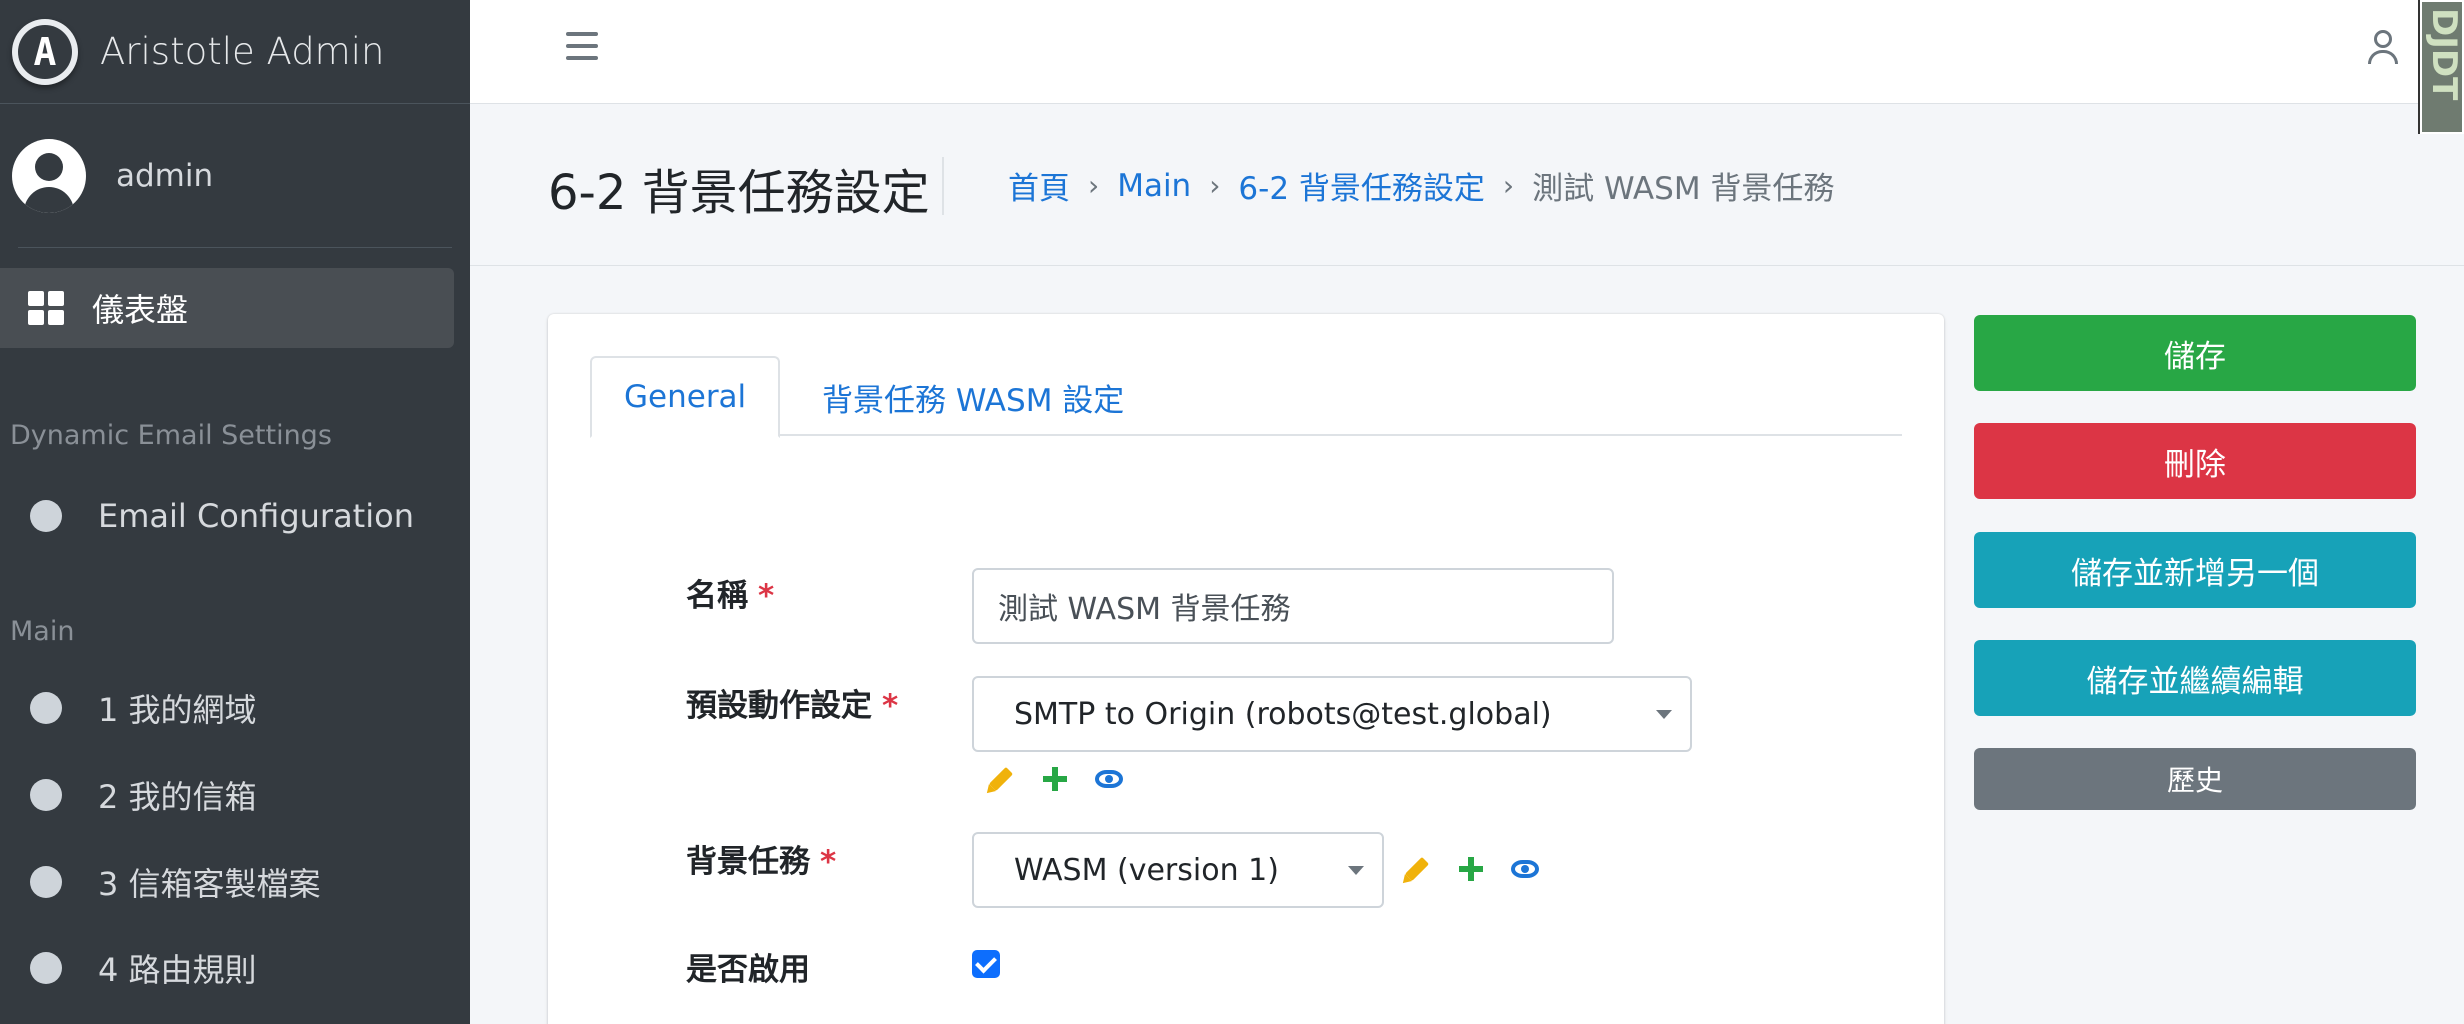 The height and width of the screenshot is (1024, 2464). I want to click on sidebar-item-label: 2 我的信箱, so click(177, 797).